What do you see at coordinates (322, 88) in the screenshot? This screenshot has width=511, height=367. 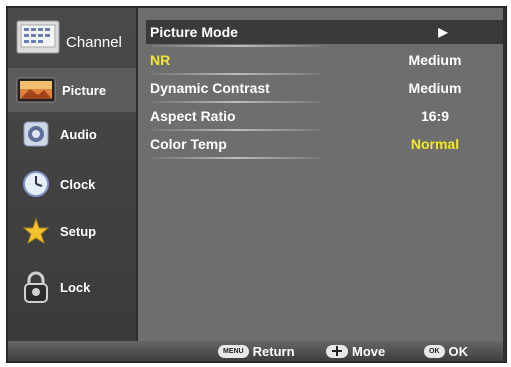 I see `menu-row-dynamic-contrast: Dynamic Contrast Medium` at bounding box center [322, 88].